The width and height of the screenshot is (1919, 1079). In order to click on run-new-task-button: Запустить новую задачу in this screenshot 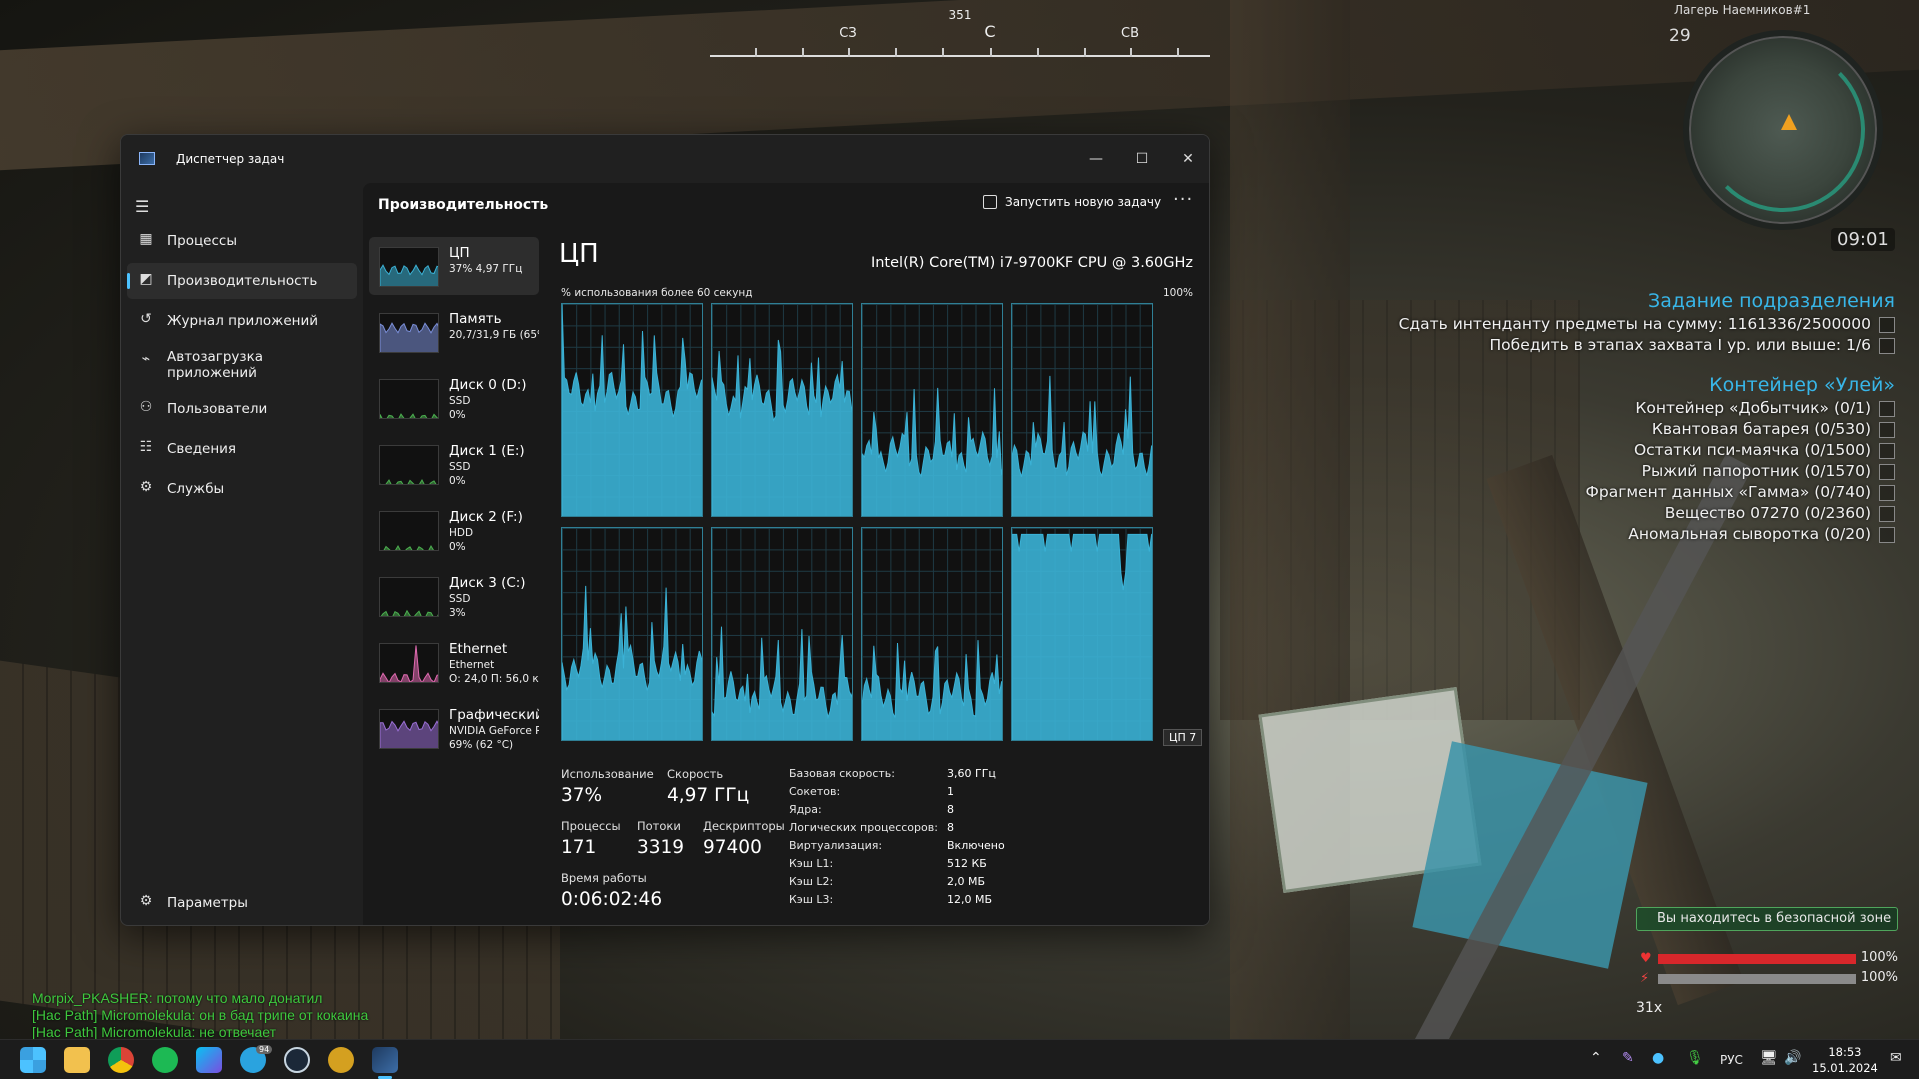, I will do `click(1072, 202)`.